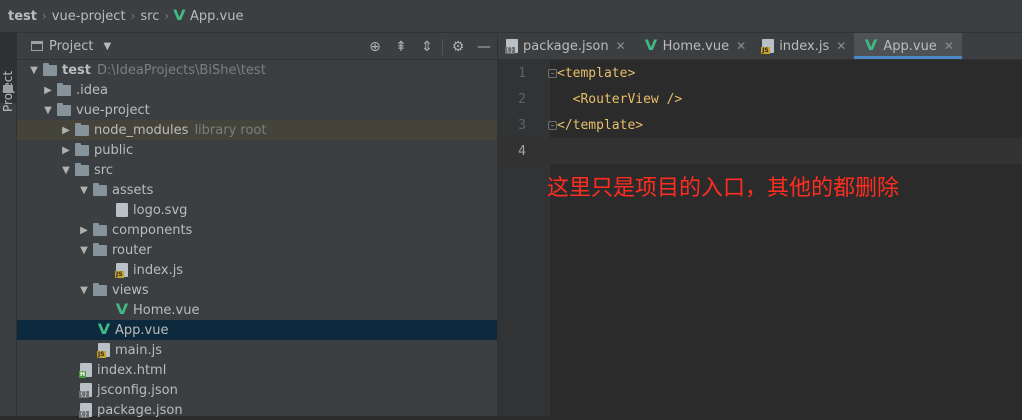 This screenshot has width=1022, height=420. What do you see at coordinates (458, 47) in the screenshot?
I see `gear-icon: ⚙` at bounding box center [458, 47].